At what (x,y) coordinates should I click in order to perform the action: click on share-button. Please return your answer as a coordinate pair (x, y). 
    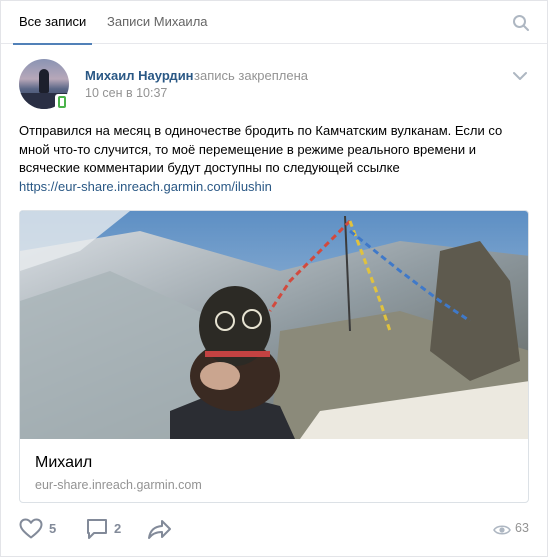
    Looking at the image, I should click on (161, 529).